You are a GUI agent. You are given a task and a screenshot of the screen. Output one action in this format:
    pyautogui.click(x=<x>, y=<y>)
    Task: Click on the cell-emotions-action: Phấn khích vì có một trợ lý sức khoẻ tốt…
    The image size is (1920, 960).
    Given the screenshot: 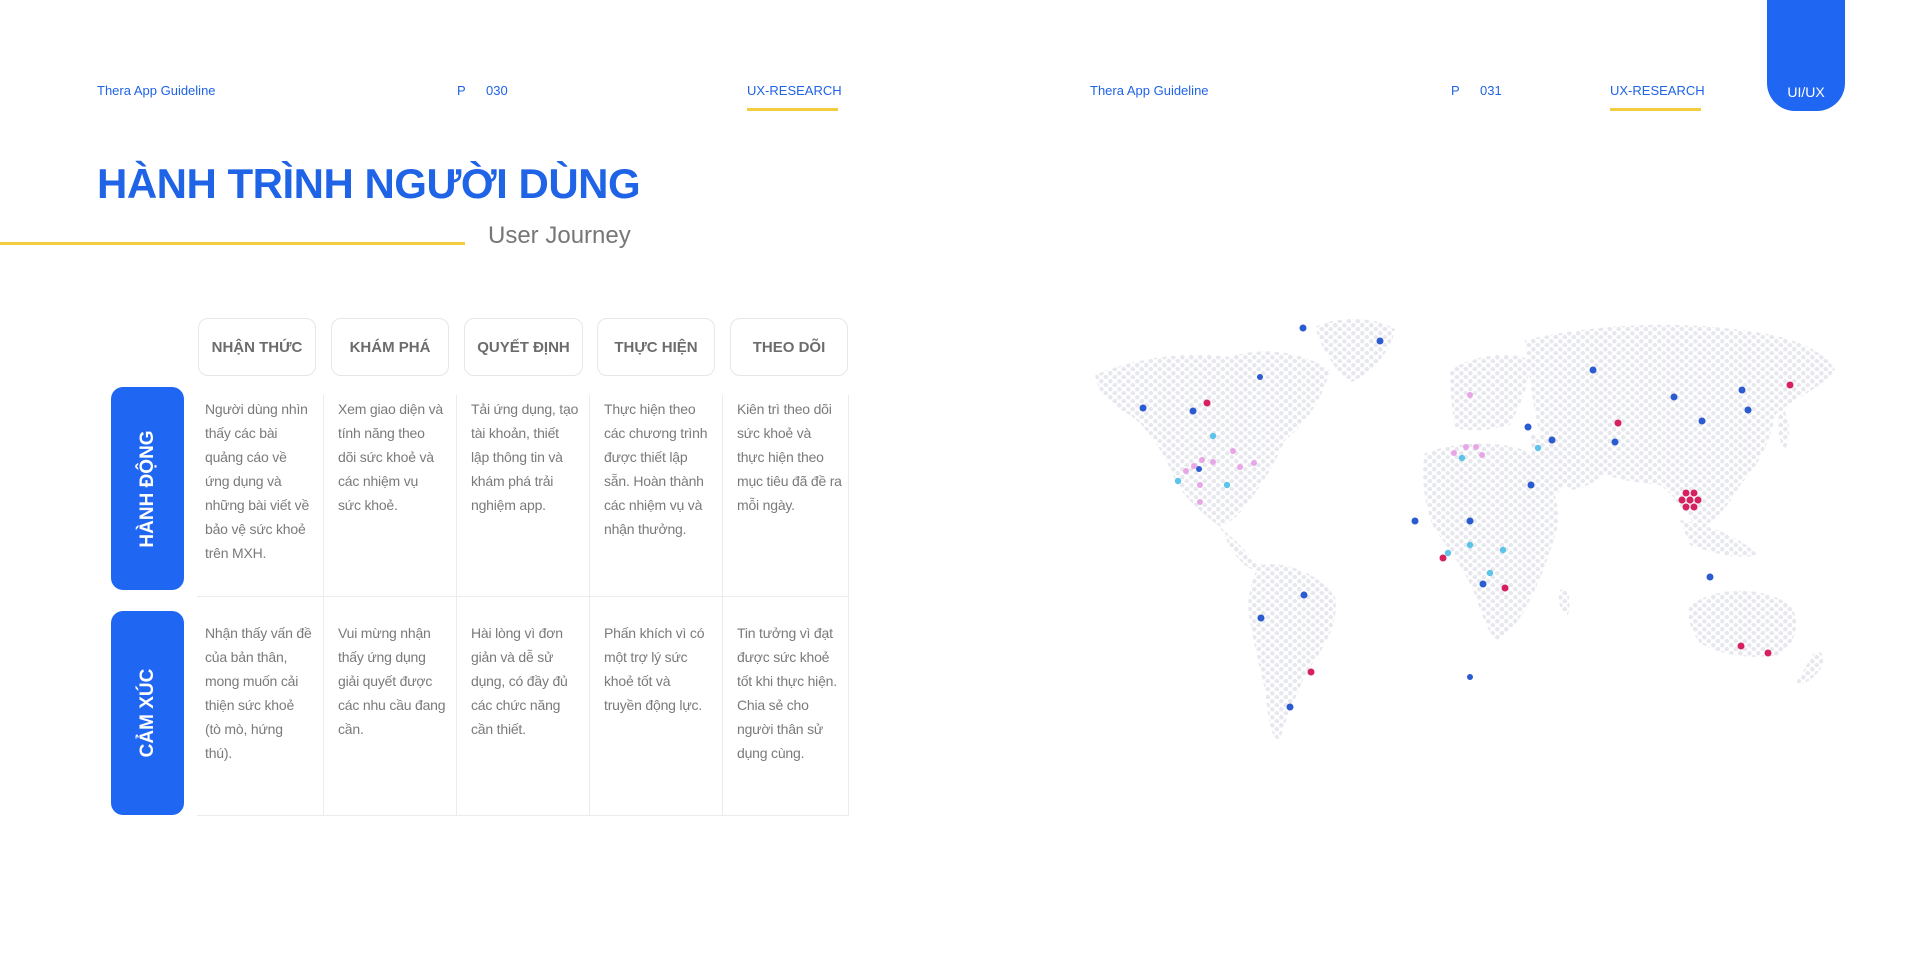 What is the action you would take?
    pyautogui.click(x=654, y=669)
    